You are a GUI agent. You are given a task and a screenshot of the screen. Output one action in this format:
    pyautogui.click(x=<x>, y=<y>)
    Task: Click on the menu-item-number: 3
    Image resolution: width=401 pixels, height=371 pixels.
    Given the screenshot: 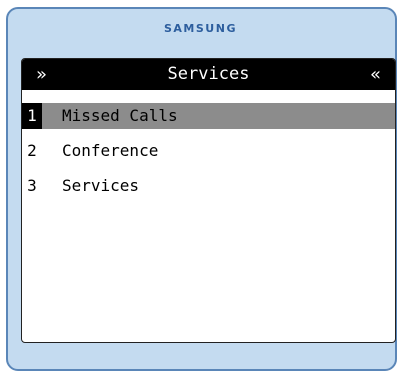 What is the action you would take?
    pyautogui.click(x=32, y=185)
    